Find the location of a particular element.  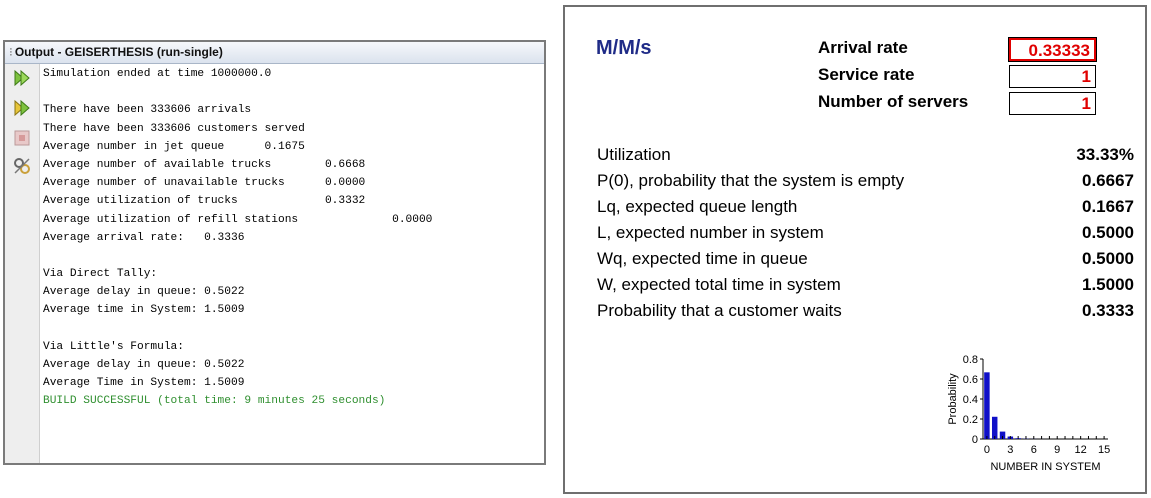

y-tick-label: 0.8 is located at coordinates (970, 360).